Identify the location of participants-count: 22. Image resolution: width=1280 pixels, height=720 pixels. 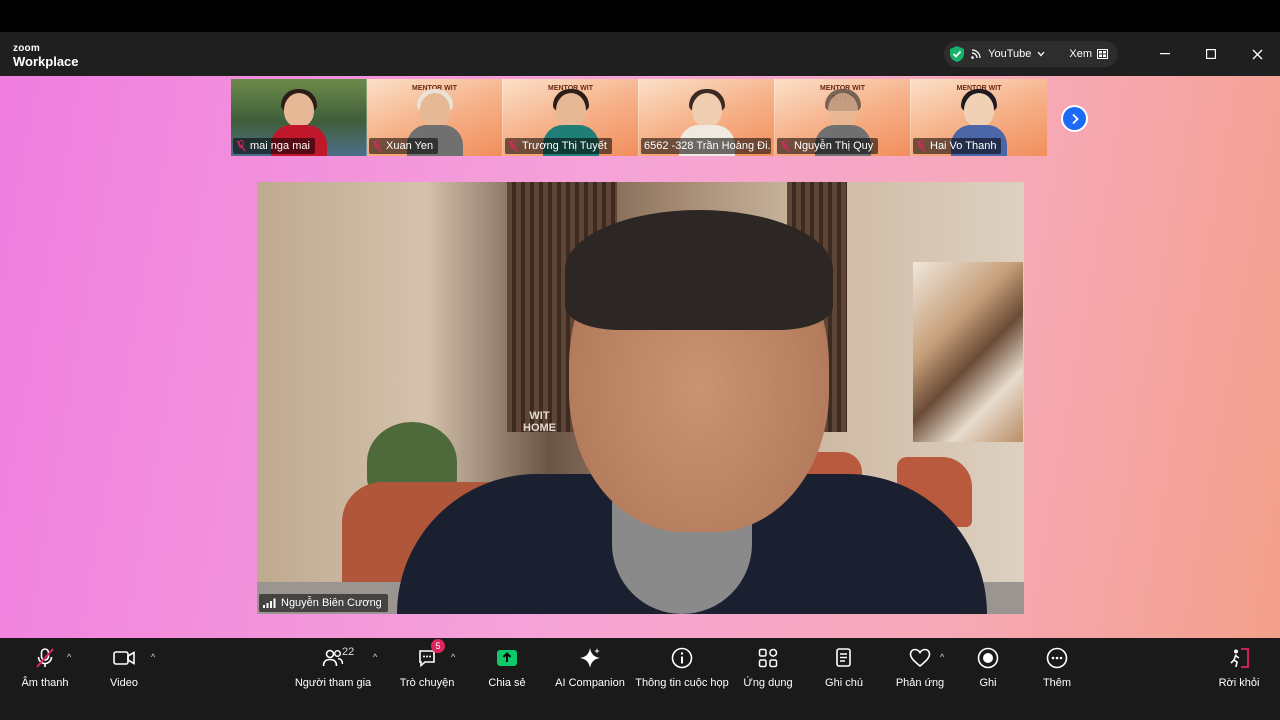
(348, 652).